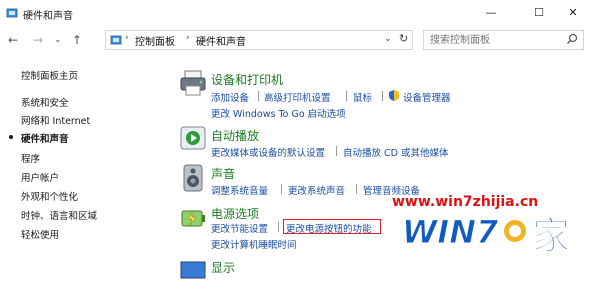 The width and height of the screenshot is (590, 290). Describe the element at coordinates (239, 228) in the screenshot. I see `link-change-power-saving: 更改节能设置` at that location.